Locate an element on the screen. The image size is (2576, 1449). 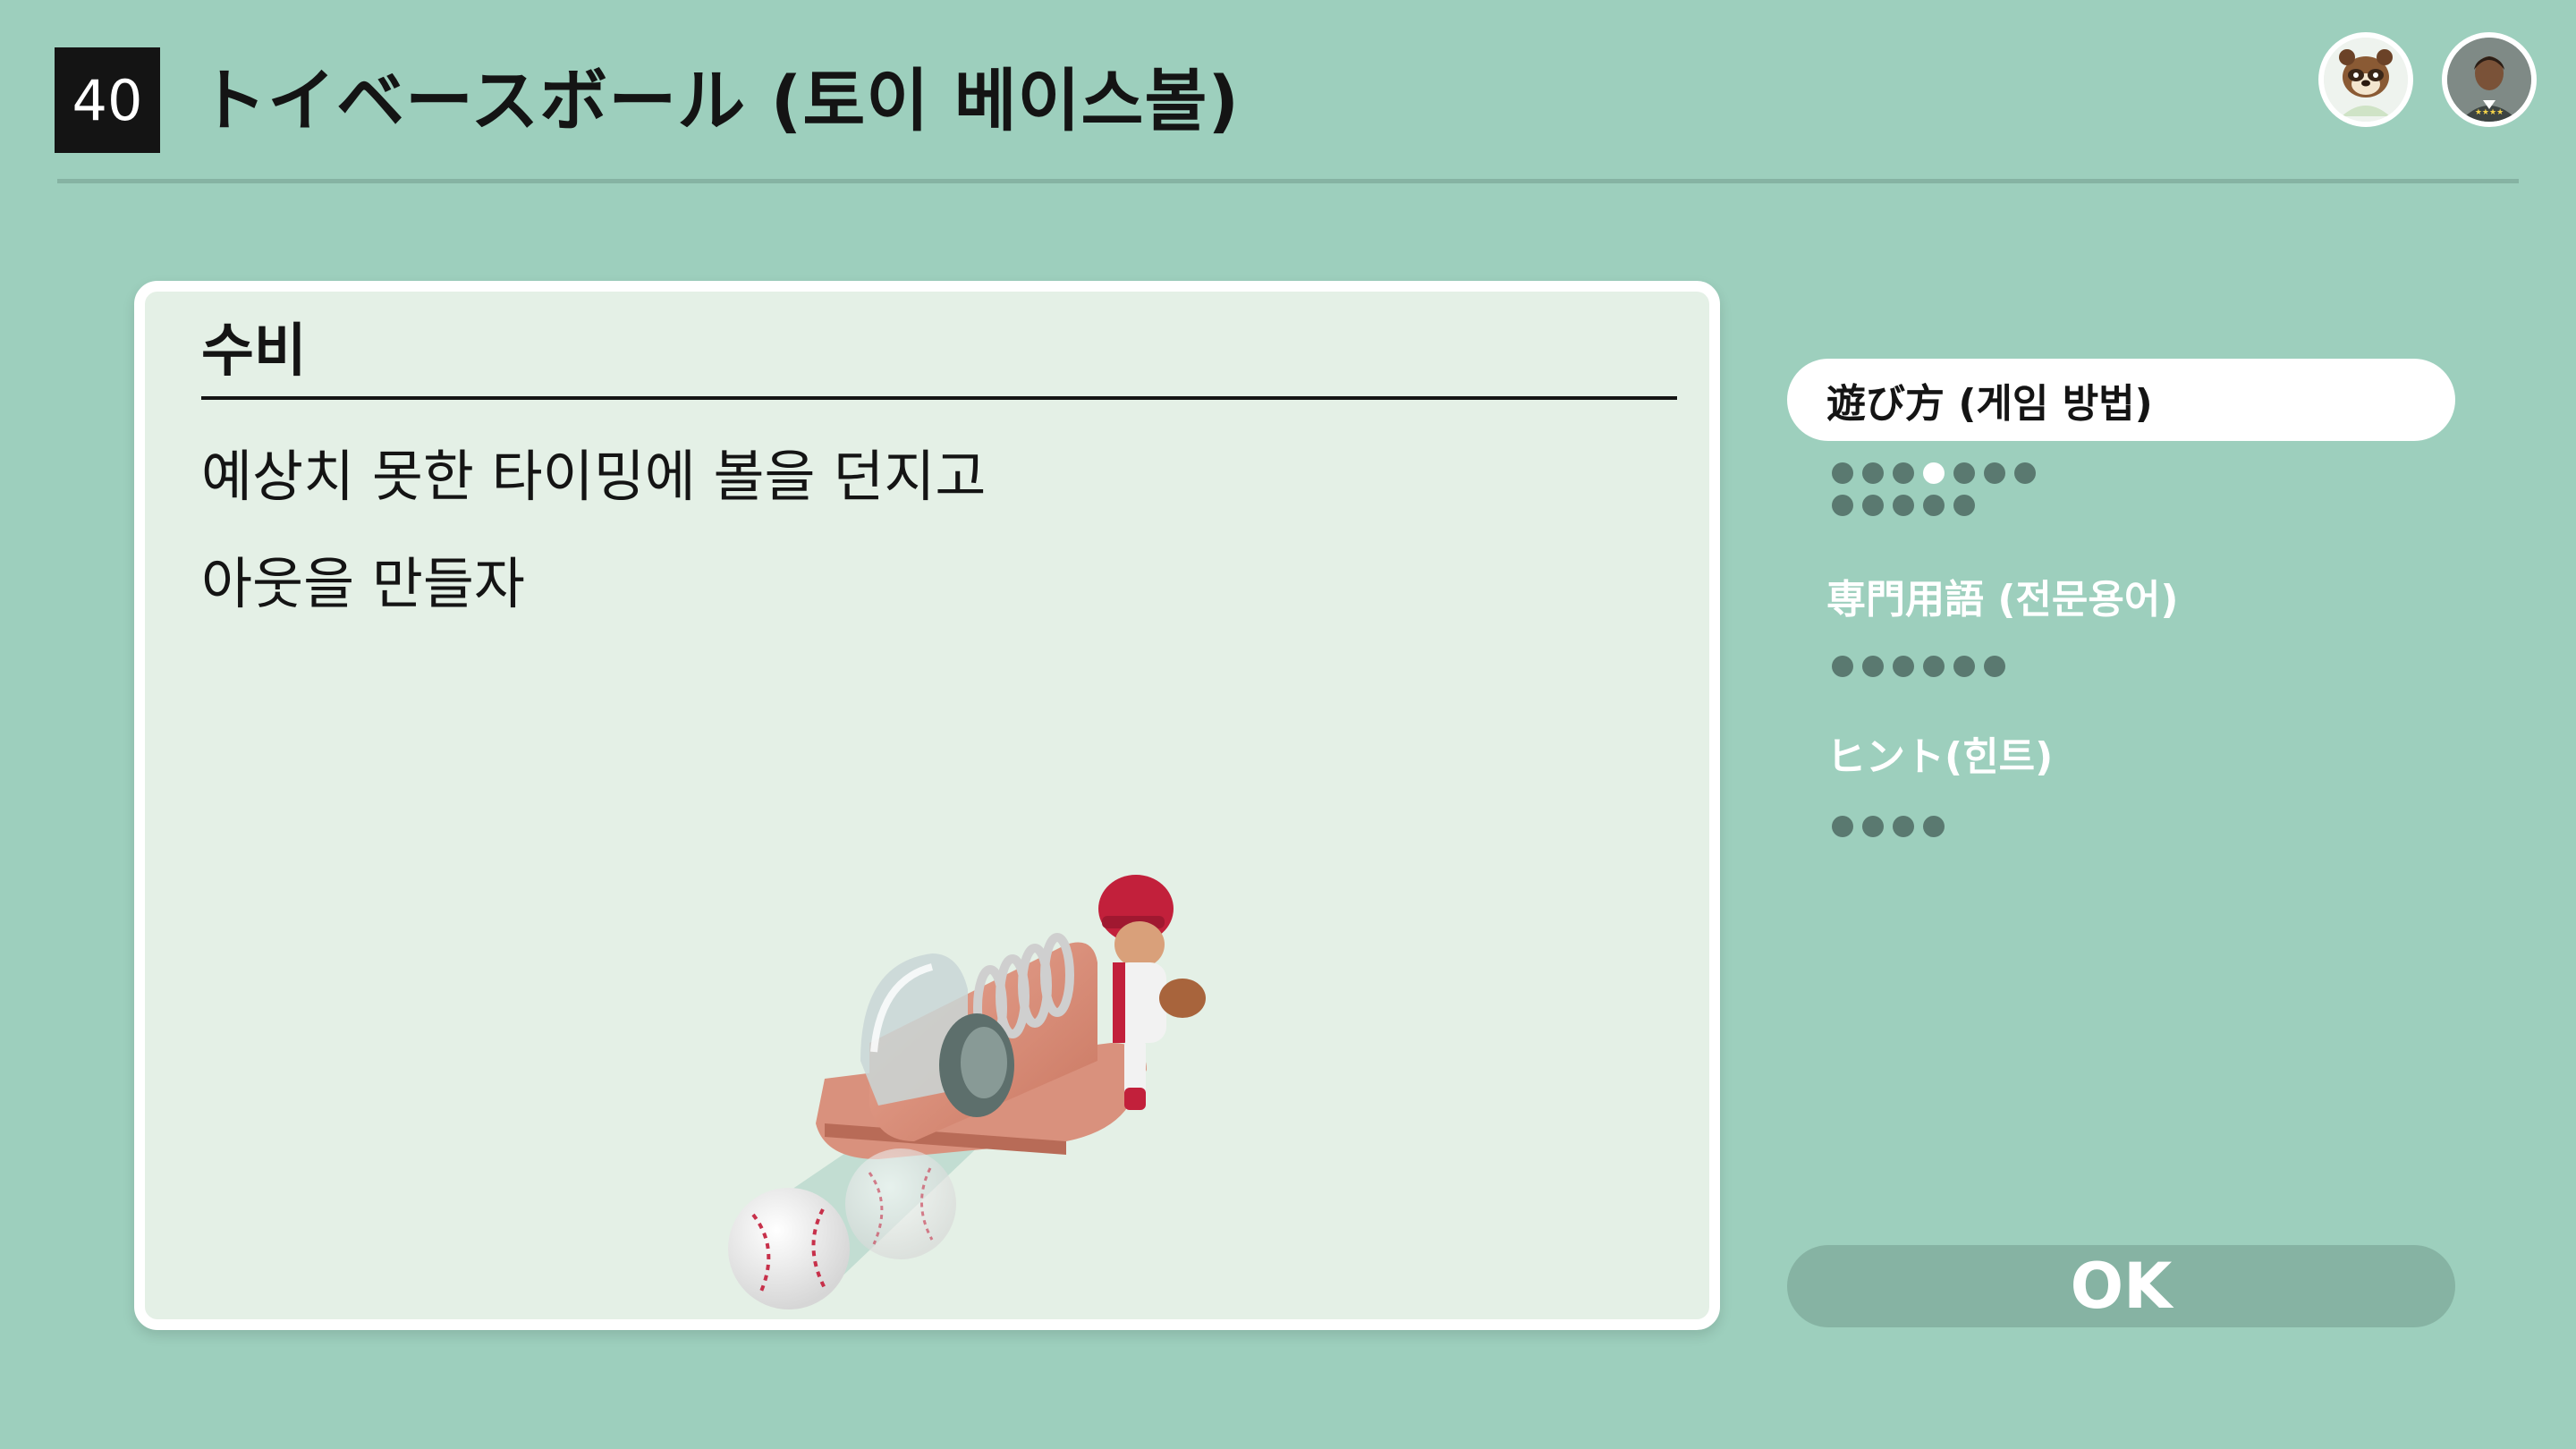
menu-item-label: ヒント(힌트) is located at coordinates (1940, 757).